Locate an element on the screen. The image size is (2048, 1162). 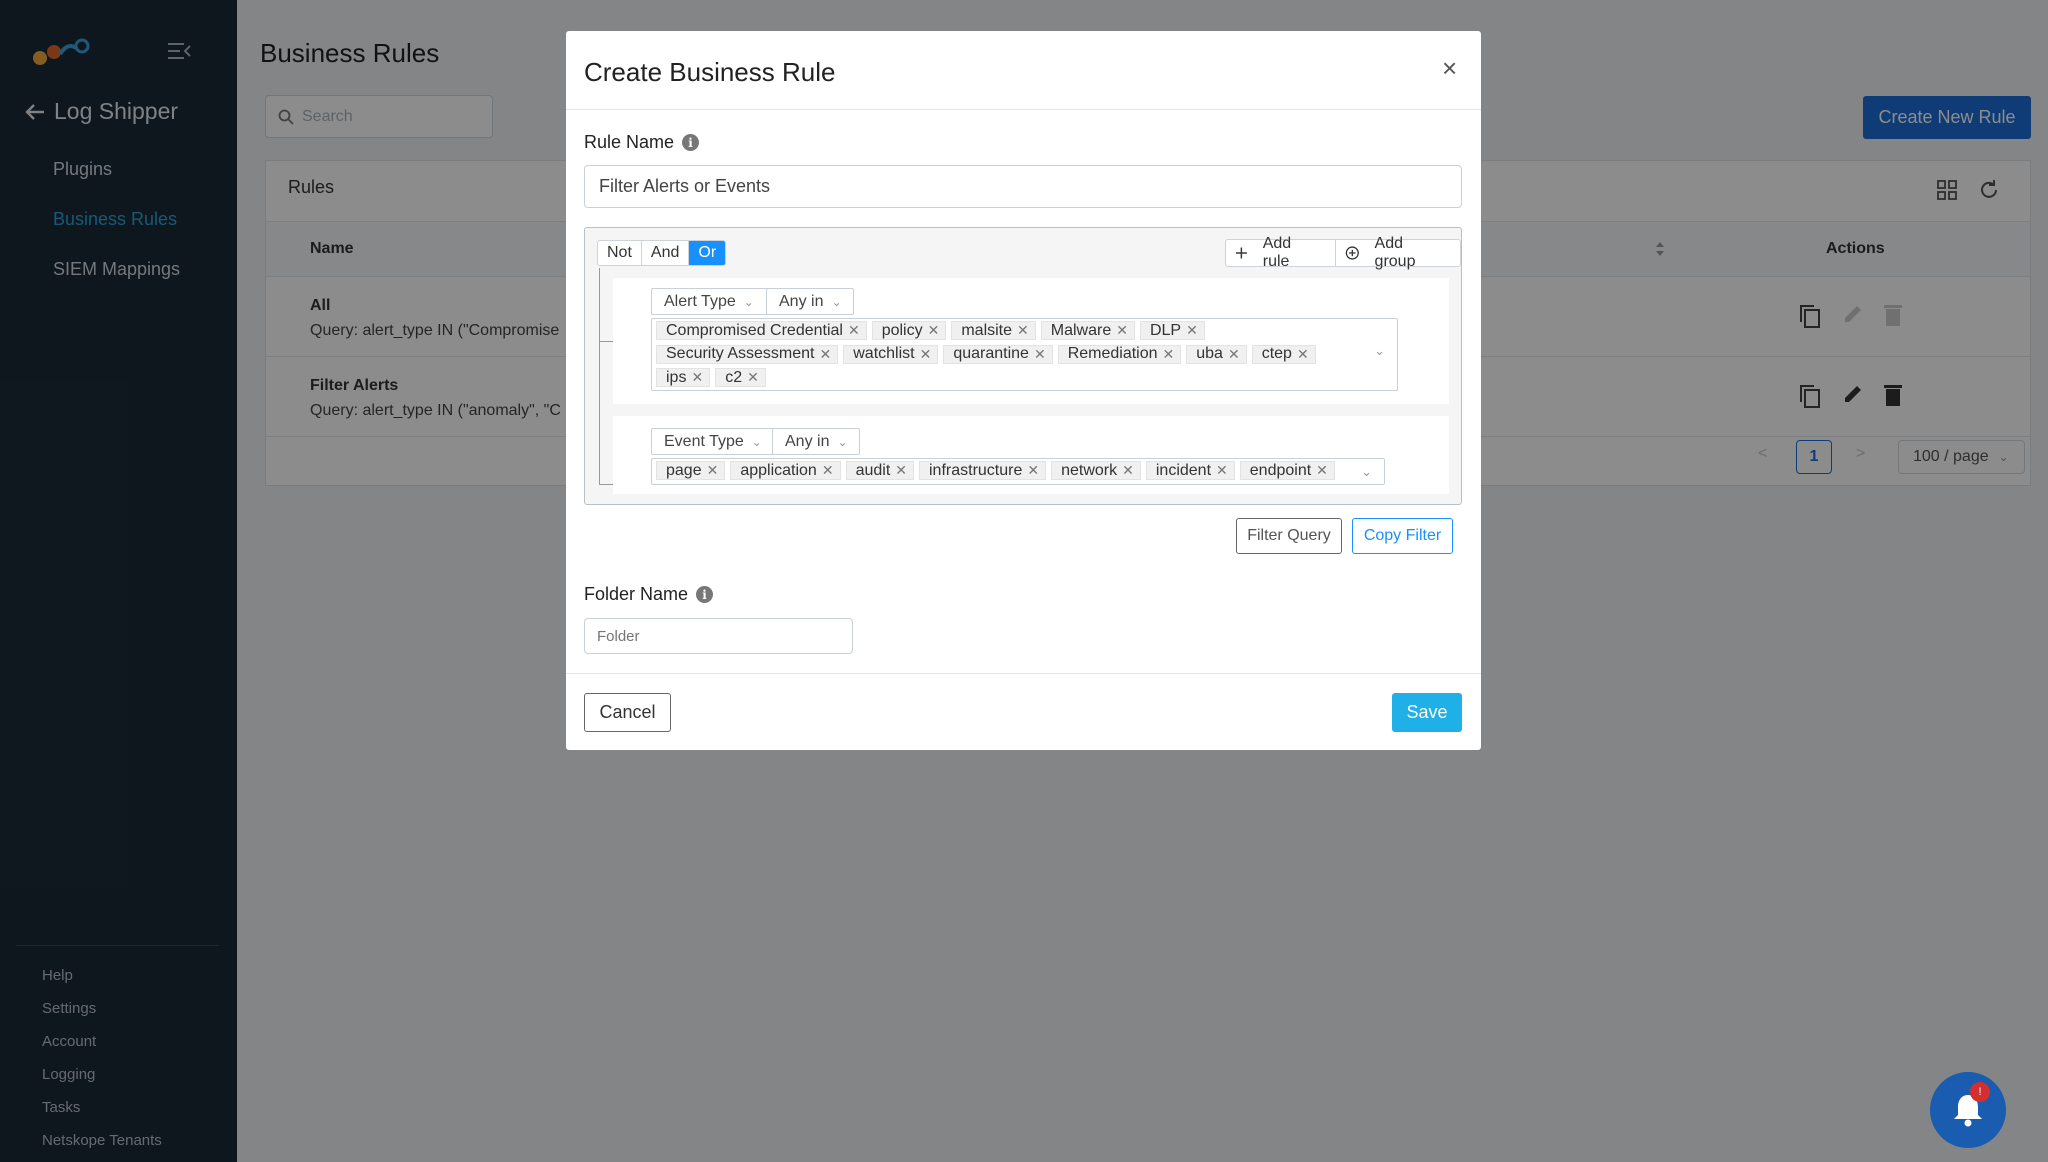
query-builder-actions: Add rule Add group is located at coordinates (1343, 252).